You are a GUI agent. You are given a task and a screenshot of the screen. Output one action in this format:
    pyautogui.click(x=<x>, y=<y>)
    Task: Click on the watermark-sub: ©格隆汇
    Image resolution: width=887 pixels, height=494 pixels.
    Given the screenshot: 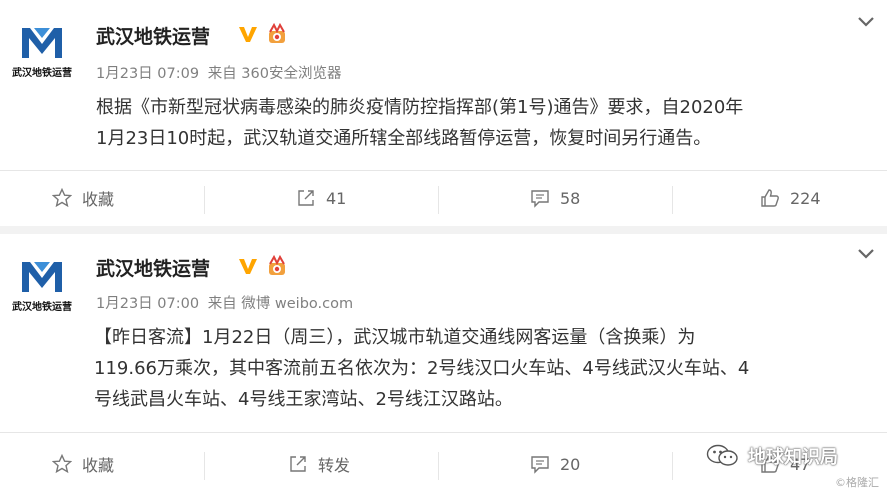 What is the action you would take?
    pyautogui.click(x=857, y=482)
    